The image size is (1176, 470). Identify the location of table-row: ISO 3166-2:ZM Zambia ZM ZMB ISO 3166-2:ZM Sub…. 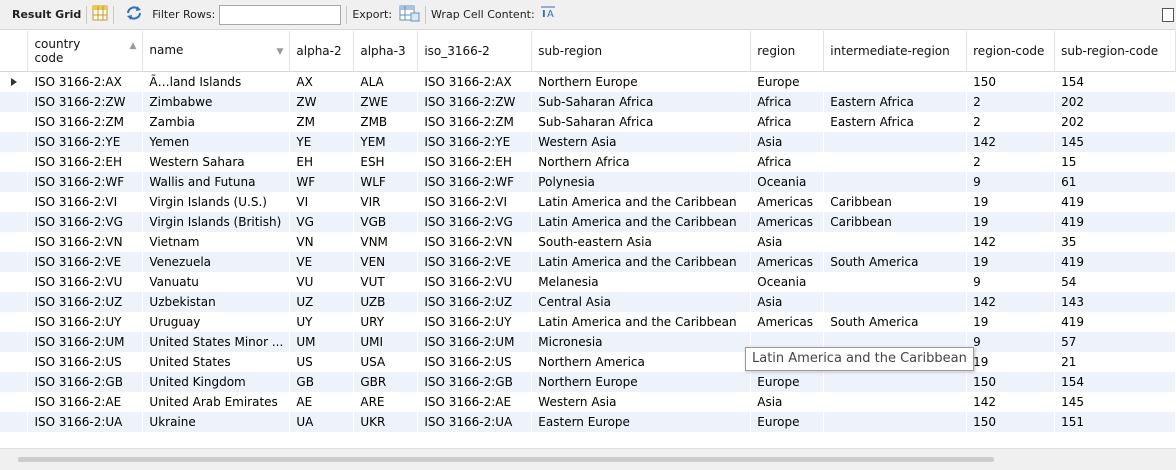
(588, 122).